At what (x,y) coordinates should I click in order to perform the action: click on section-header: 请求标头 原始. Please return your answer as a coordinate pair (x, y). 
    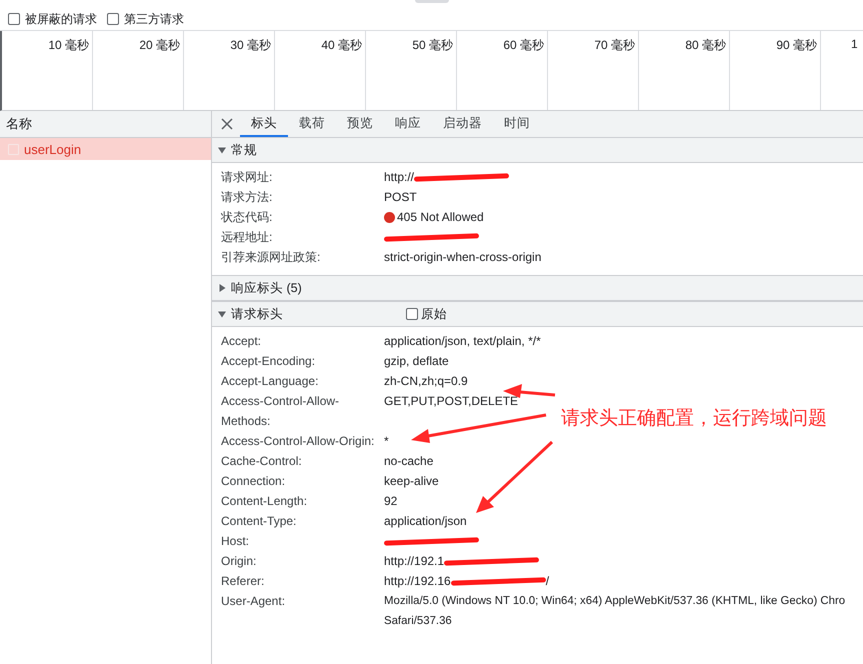
    Looking at the image, I should click on (537, 314).